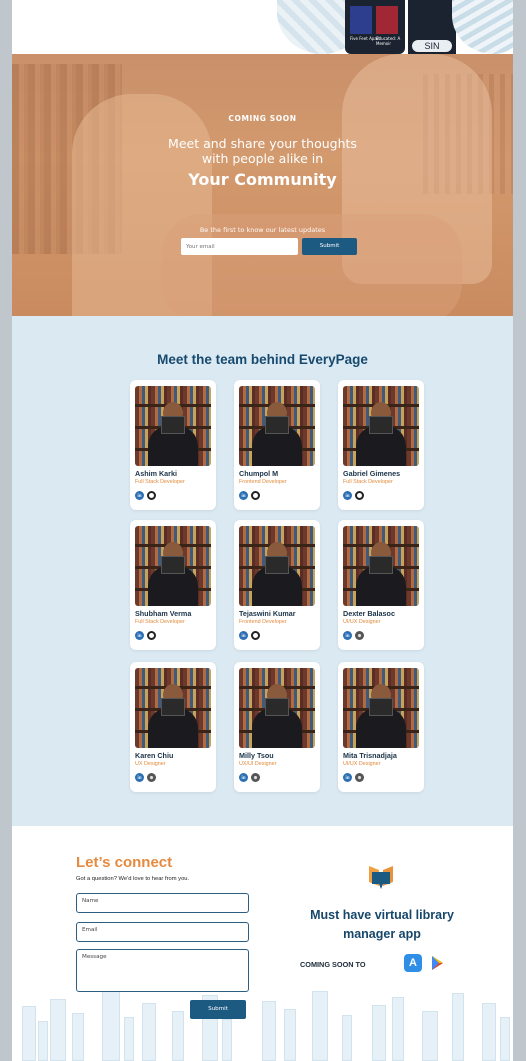 Image resolution: width=526 pixels, height=1061 pixels. I want to click on connect-title: Let’s connect, so click(124, 862).